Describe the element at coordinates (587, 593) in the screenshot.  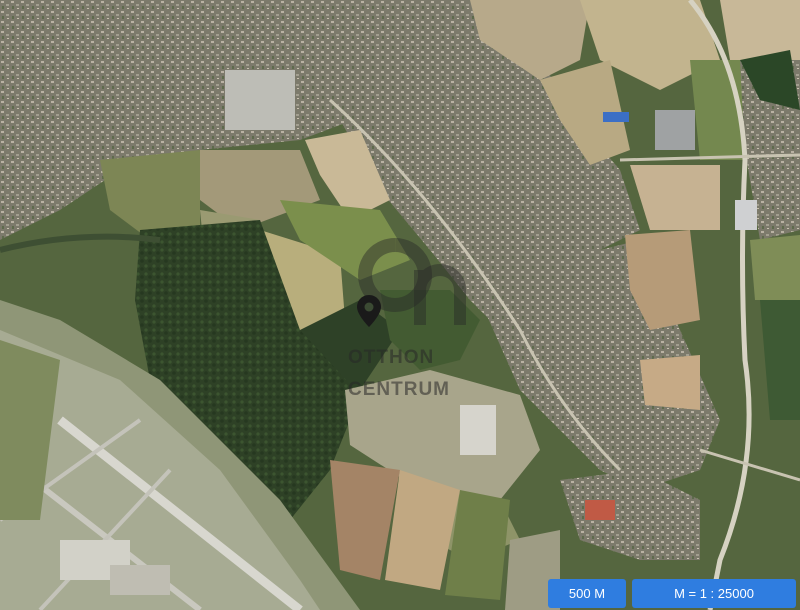
I see `scale-distance-badge: 500 M` at that location.